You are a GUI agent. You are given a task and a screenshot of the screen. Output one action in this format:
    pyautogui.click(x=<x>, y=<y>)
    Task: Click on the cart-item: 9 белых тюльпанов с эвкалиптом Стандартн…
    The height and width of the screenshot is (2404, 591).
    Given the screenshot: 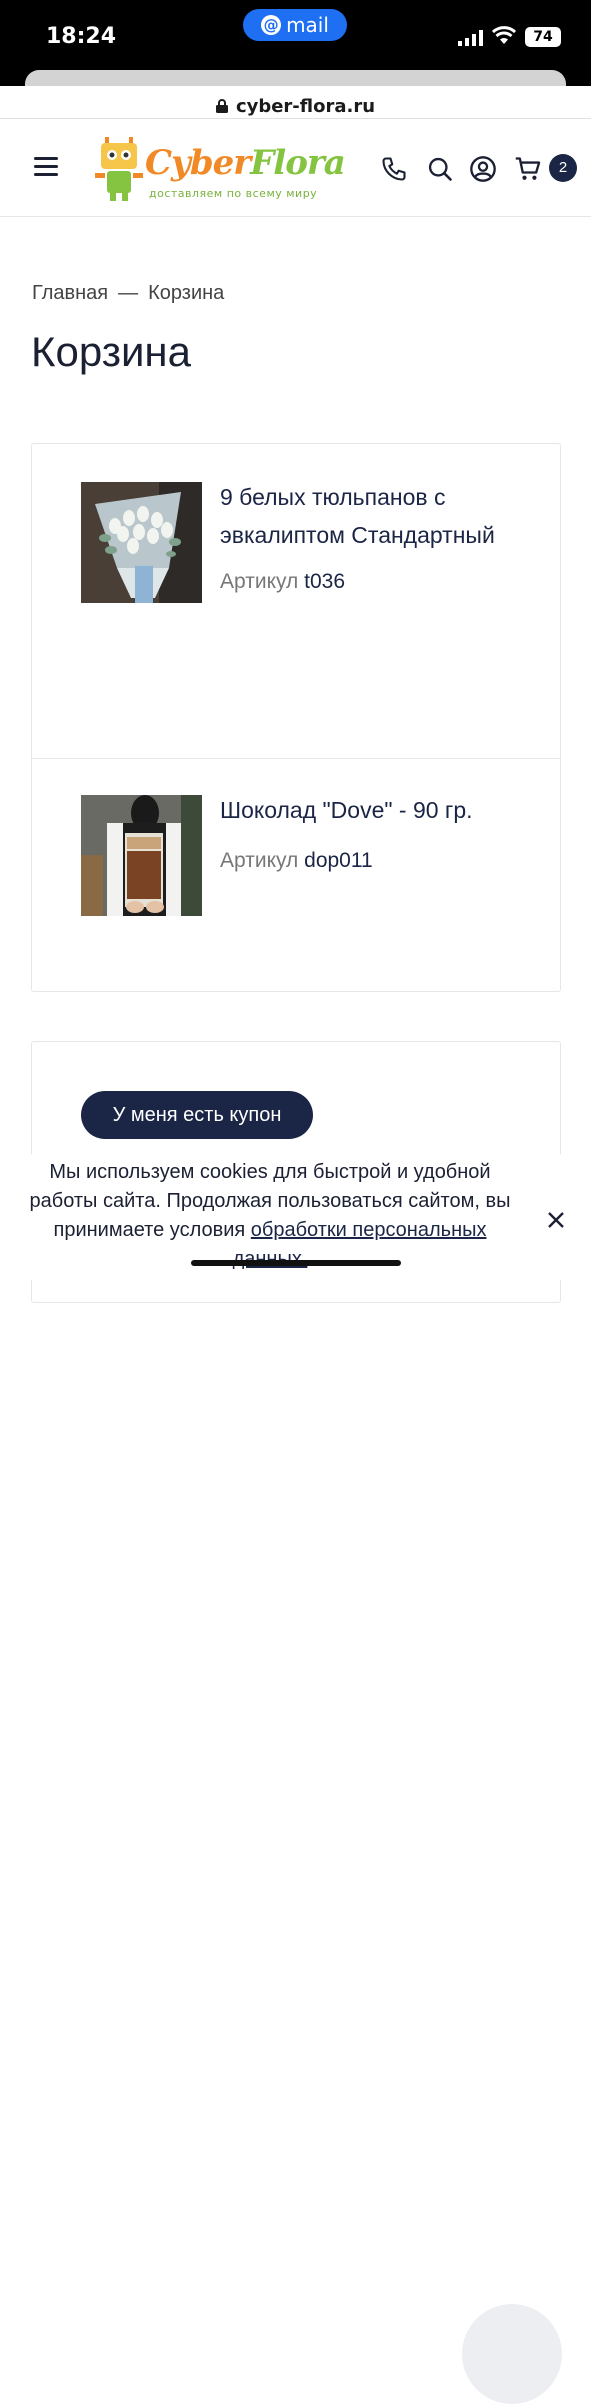 What is the action you would take?
    pyautogui.click(x=296, y=601)
    